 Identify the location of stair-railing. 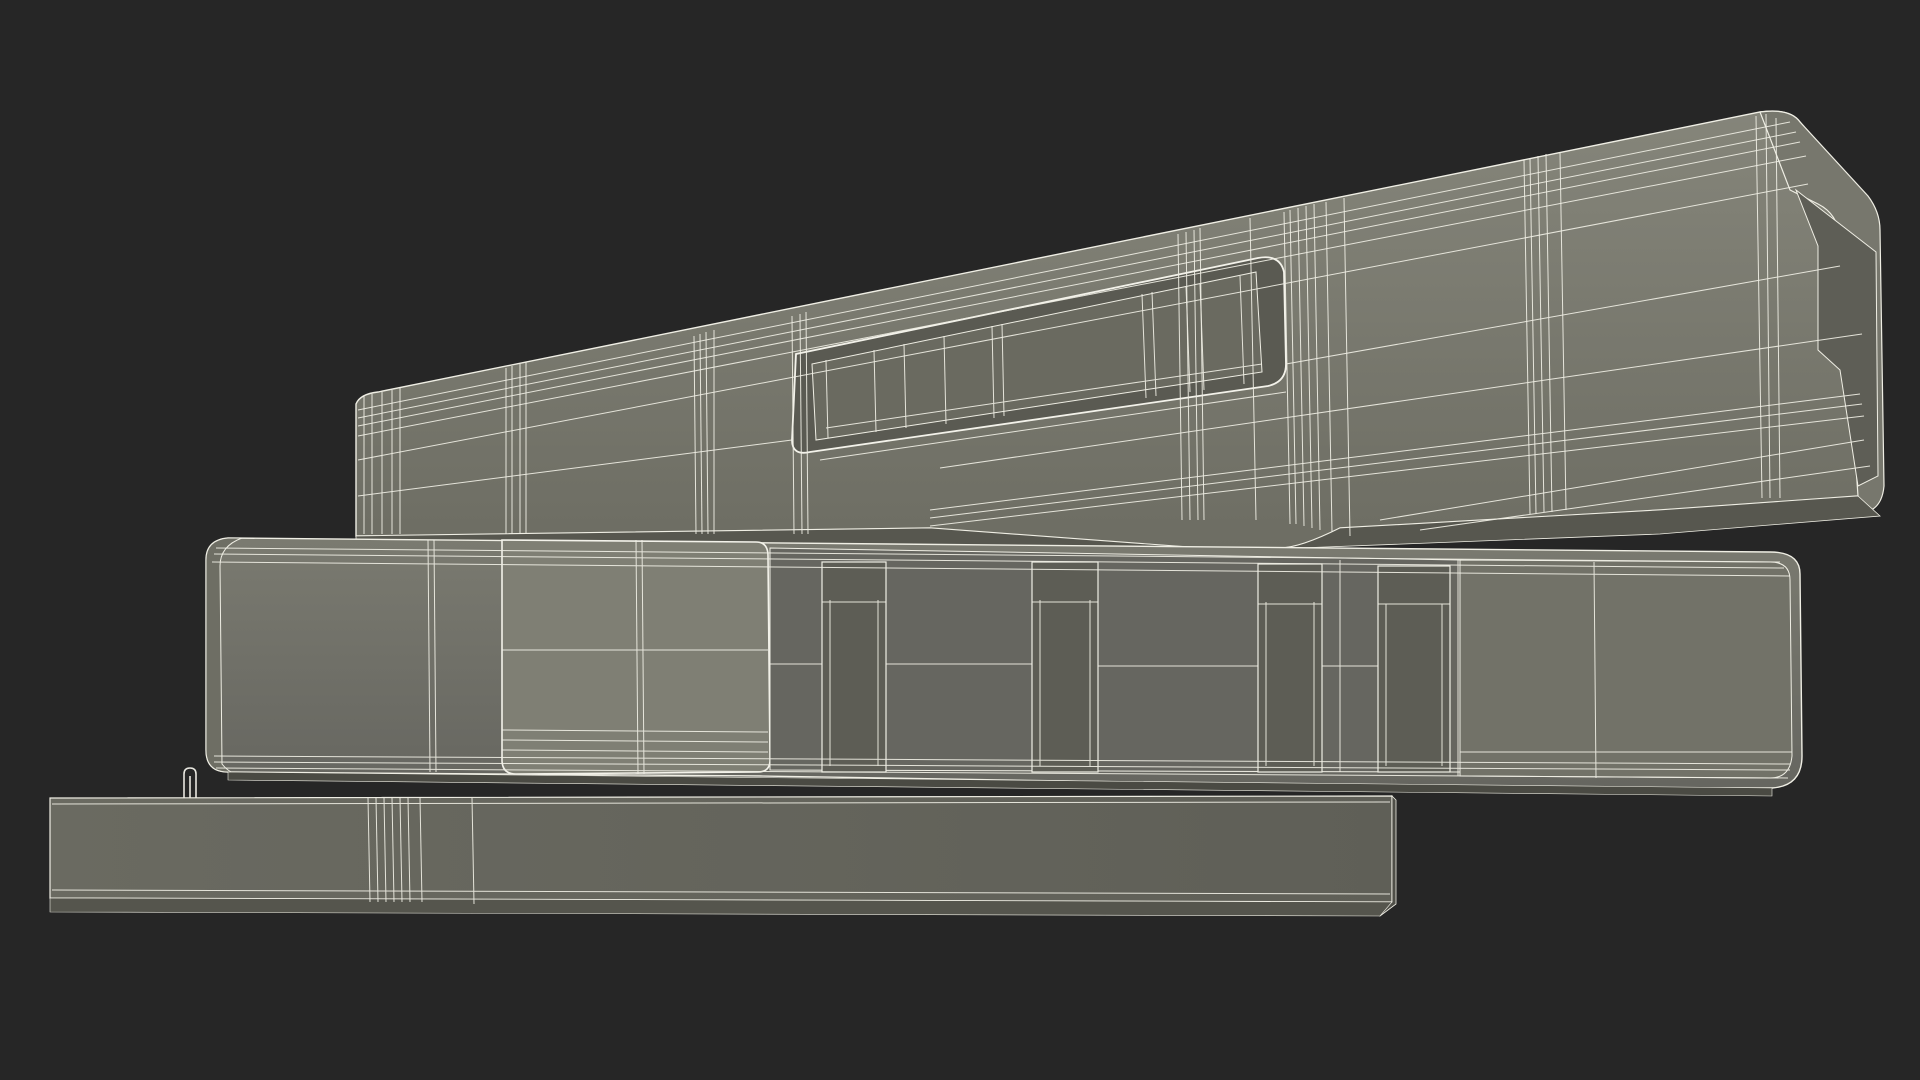
(190, 783).